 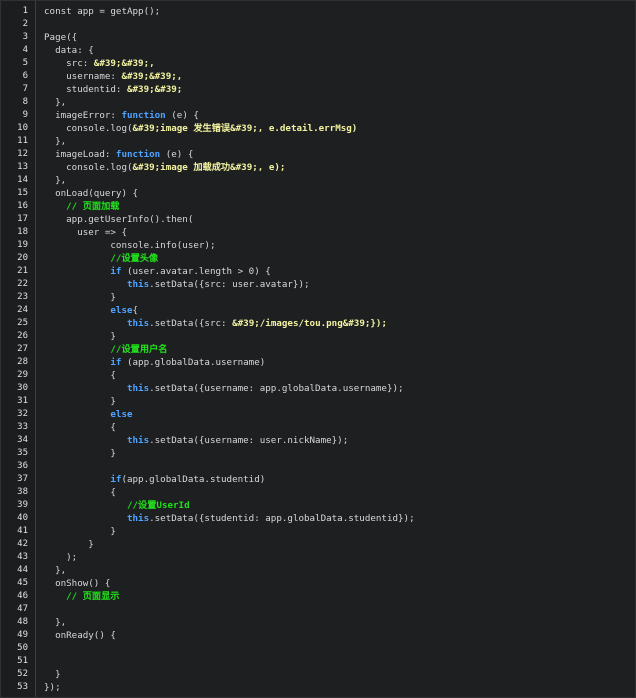 I want to click on code-line: 48 },, so click(x=318, y=622).